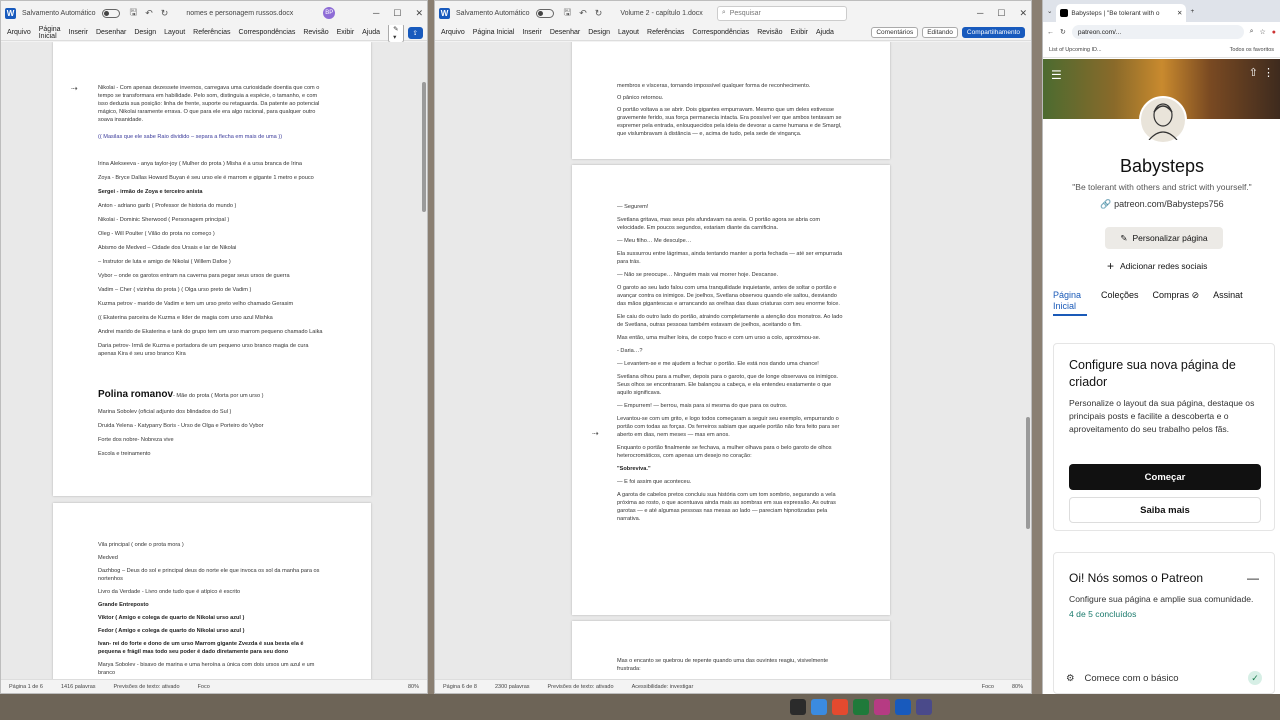  Describe the element at coordinates (903, 707) in the screenshot. I see `word-taskbar-icon` at that location.